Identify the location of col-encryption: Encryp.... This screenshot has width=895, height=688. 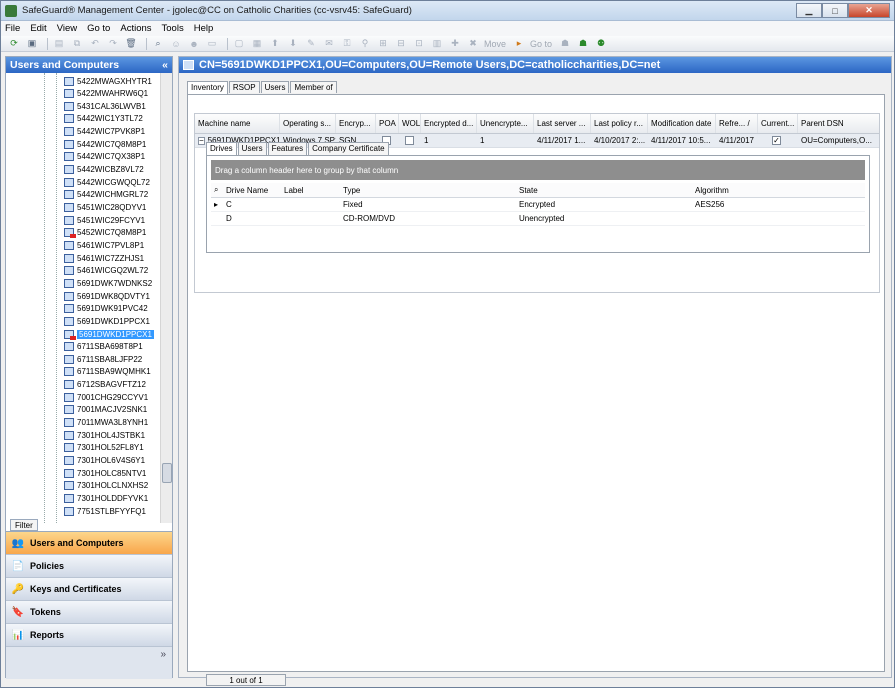
(356, 123).